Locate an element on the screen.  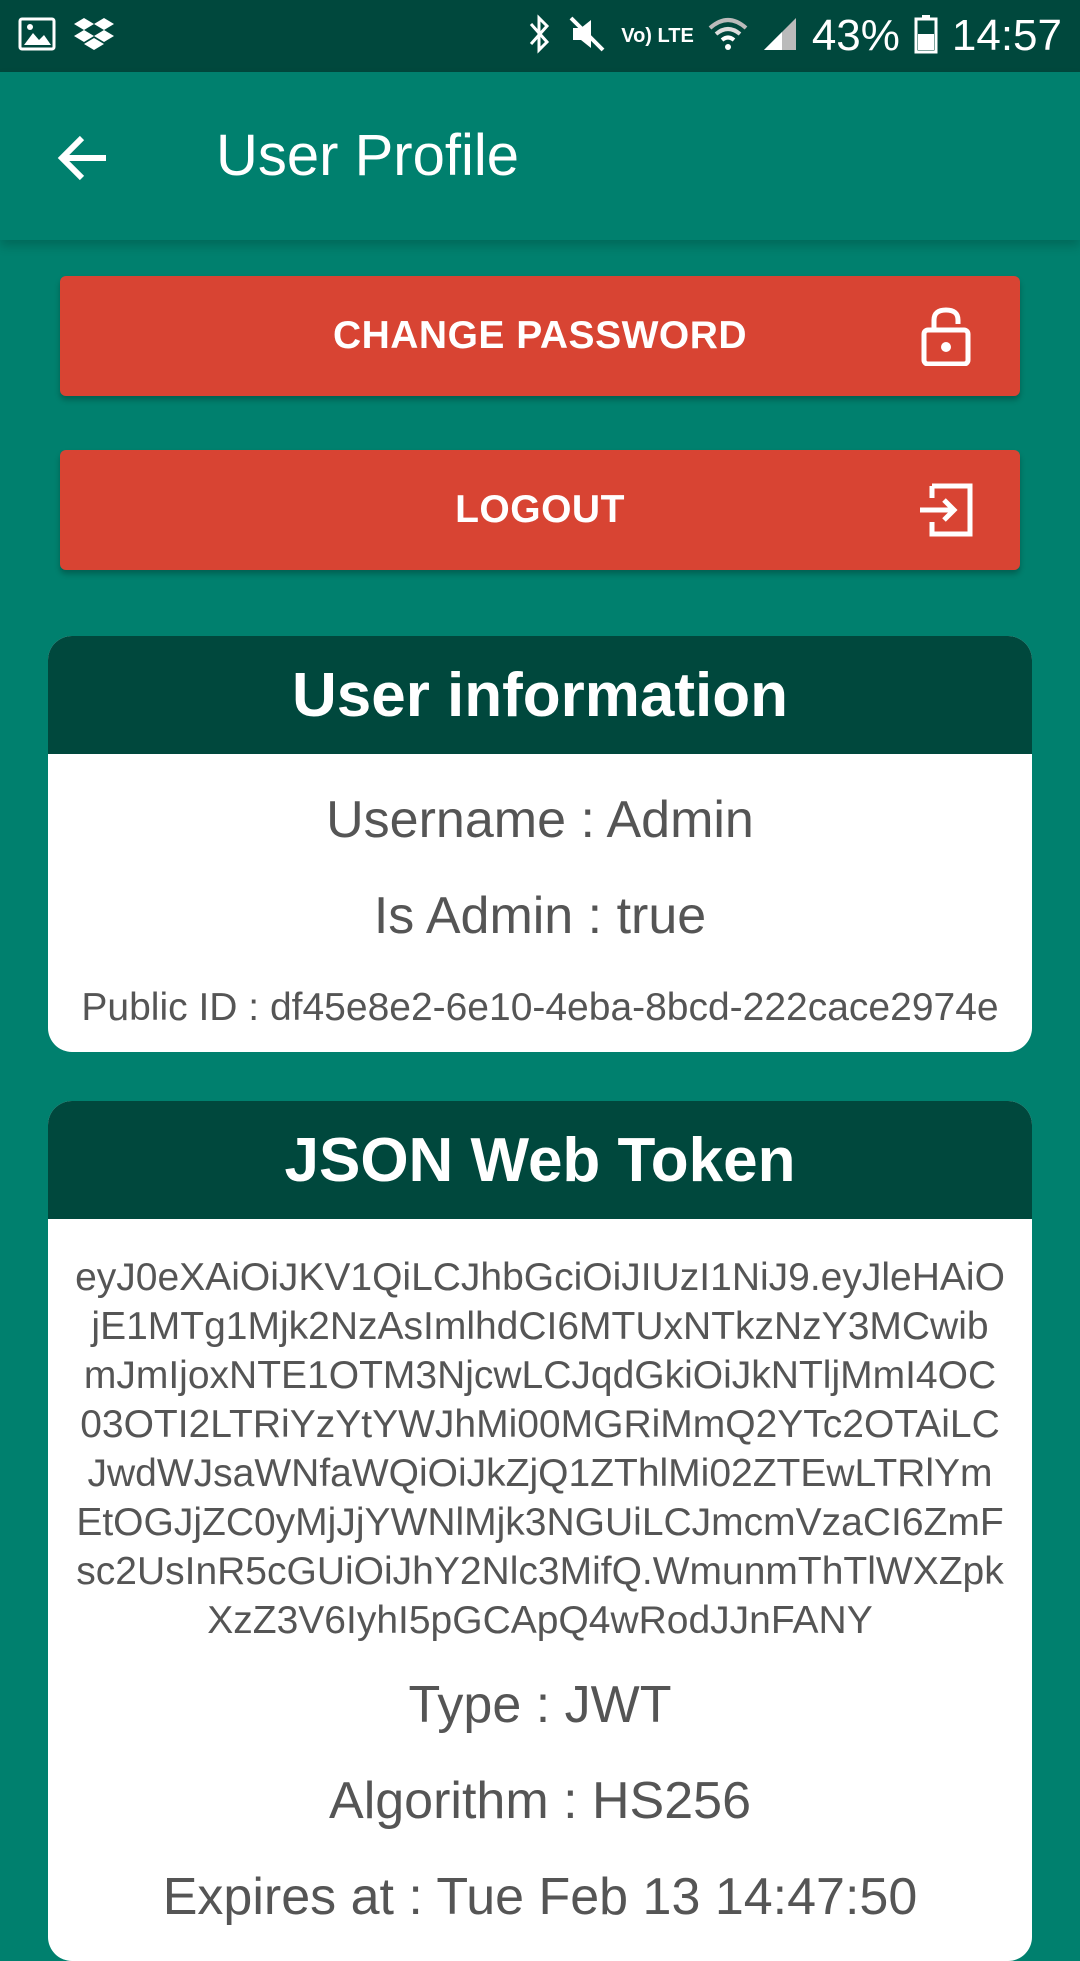
logout-icon is located at coordinates (946, 510).